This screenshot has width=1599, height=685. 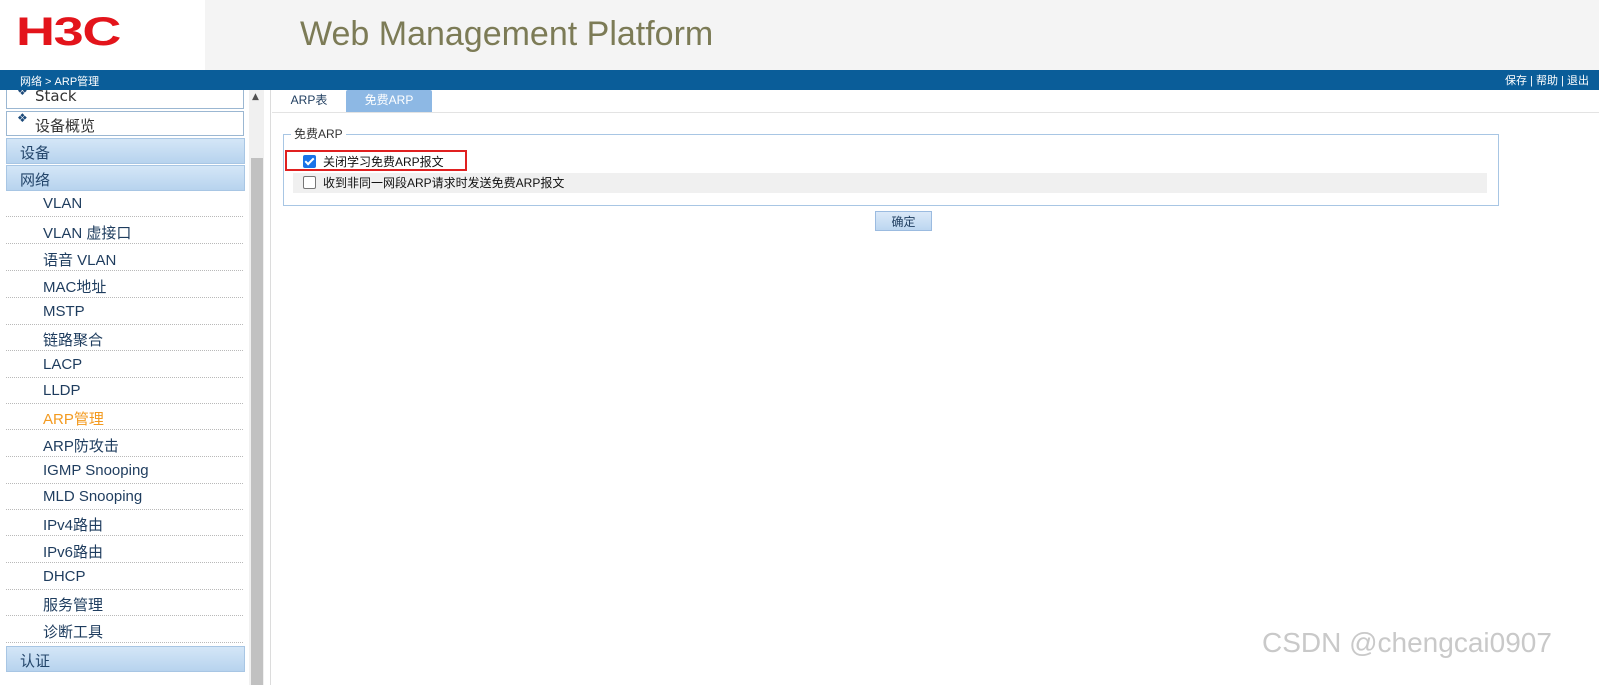 What do you see at coordinates (124, 230) in the screenshot?
I see `sidebar-item-vlan-interface: VLAN 虚接口` at bounding box center [124, 230].